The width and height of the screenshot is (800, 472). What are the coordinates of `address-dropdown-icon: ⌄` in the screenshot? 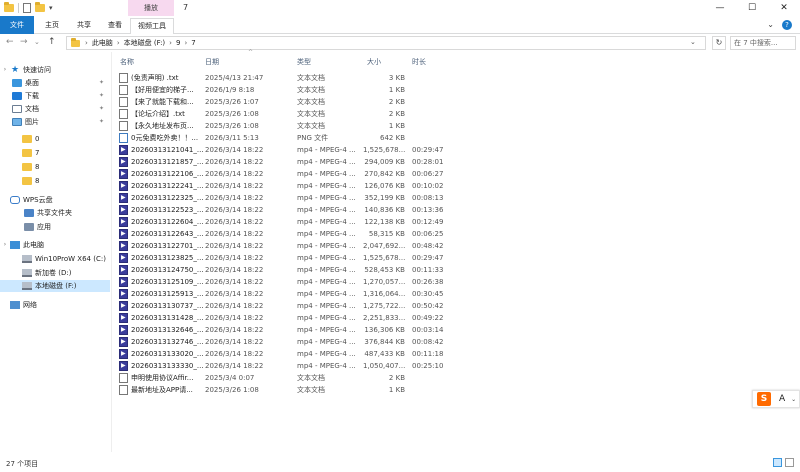 It's located at (693, 42).